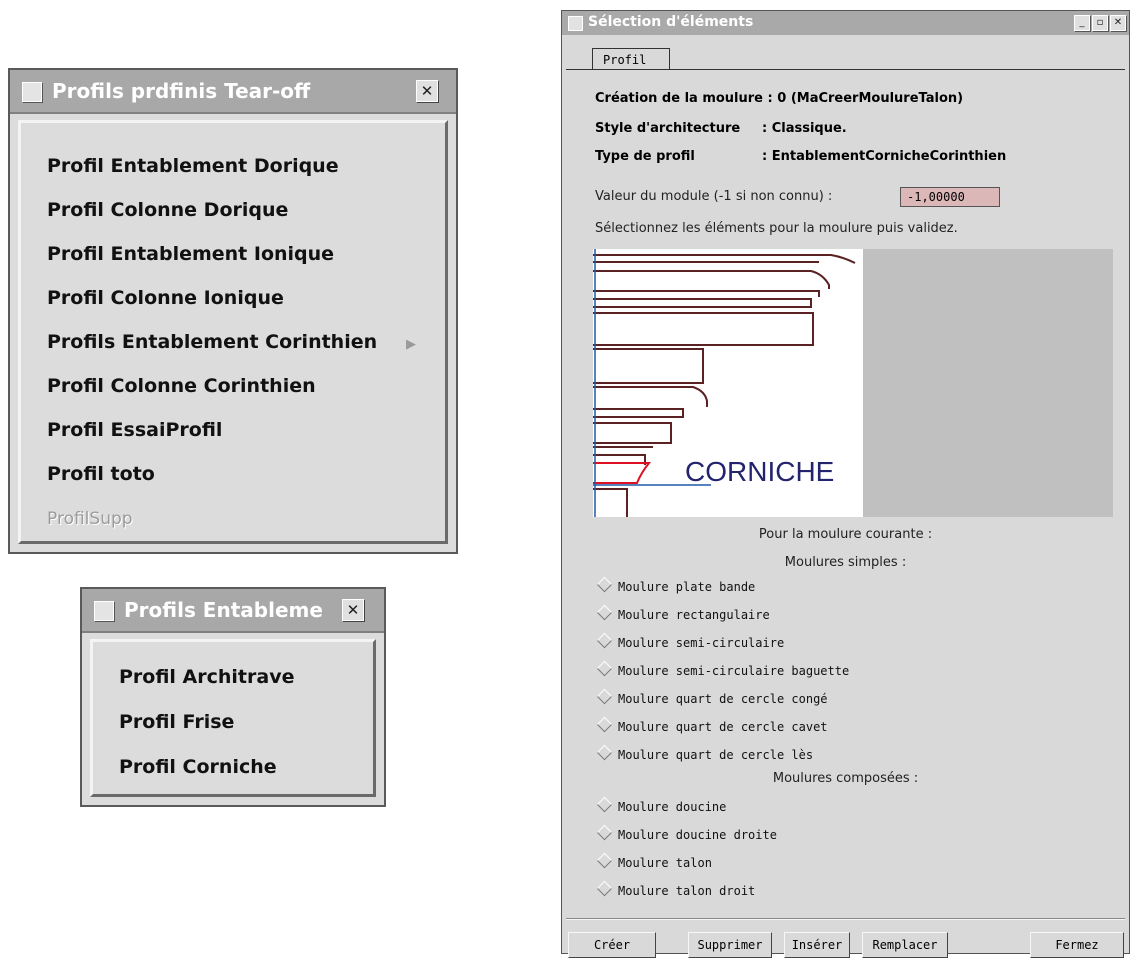 This screenshot has width=1136, height=958. I want to click on insert-button: Insérer, so click(817, 945).